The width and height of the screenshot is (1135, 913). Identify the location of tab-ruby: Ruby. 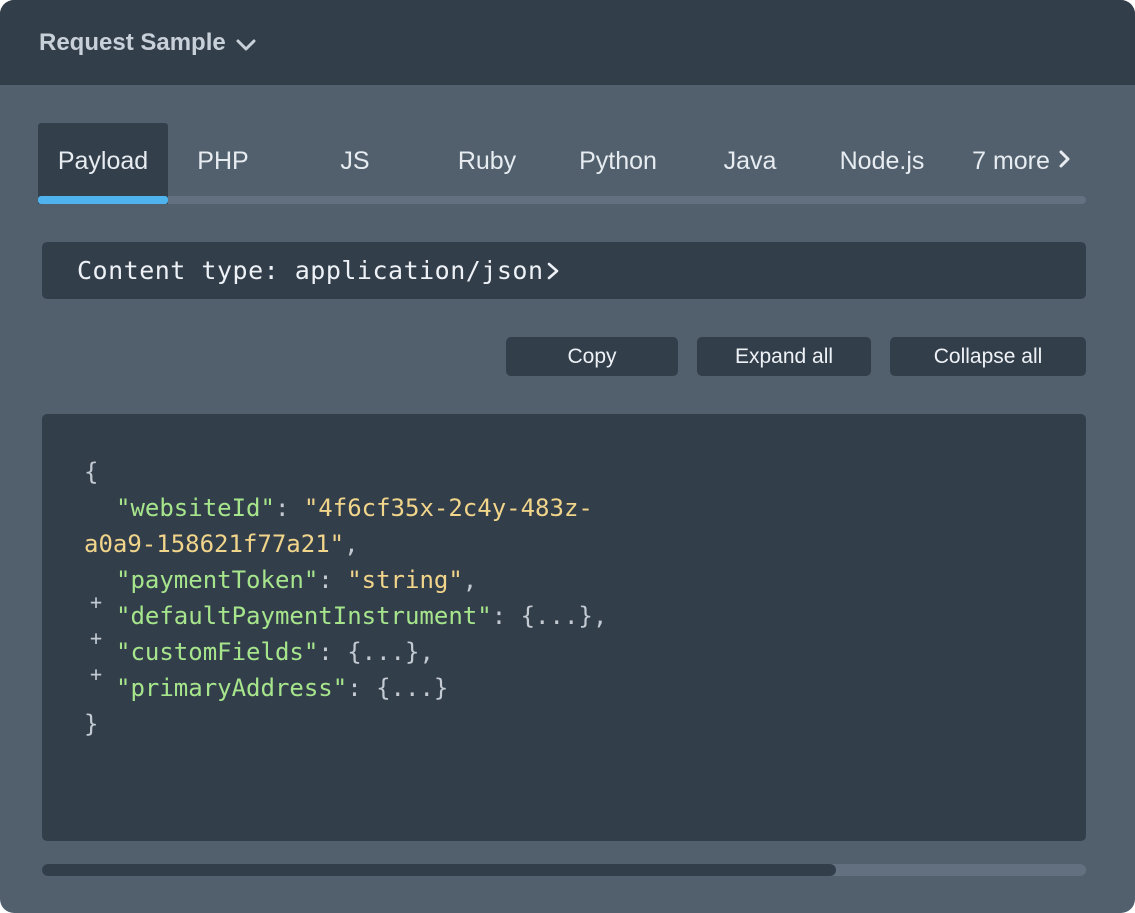
(487, 163).